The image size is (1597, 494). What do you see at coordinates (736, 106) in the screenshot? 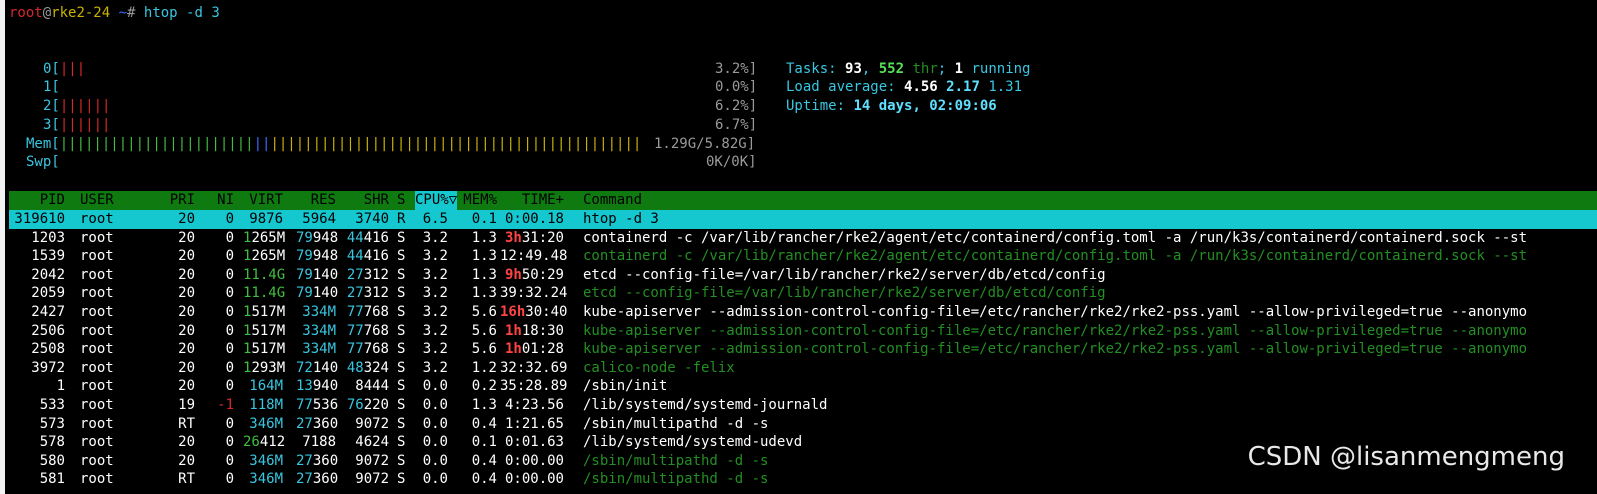
I see `cpu-percent-2: 6.2%]` at bounding box center [736, 106].